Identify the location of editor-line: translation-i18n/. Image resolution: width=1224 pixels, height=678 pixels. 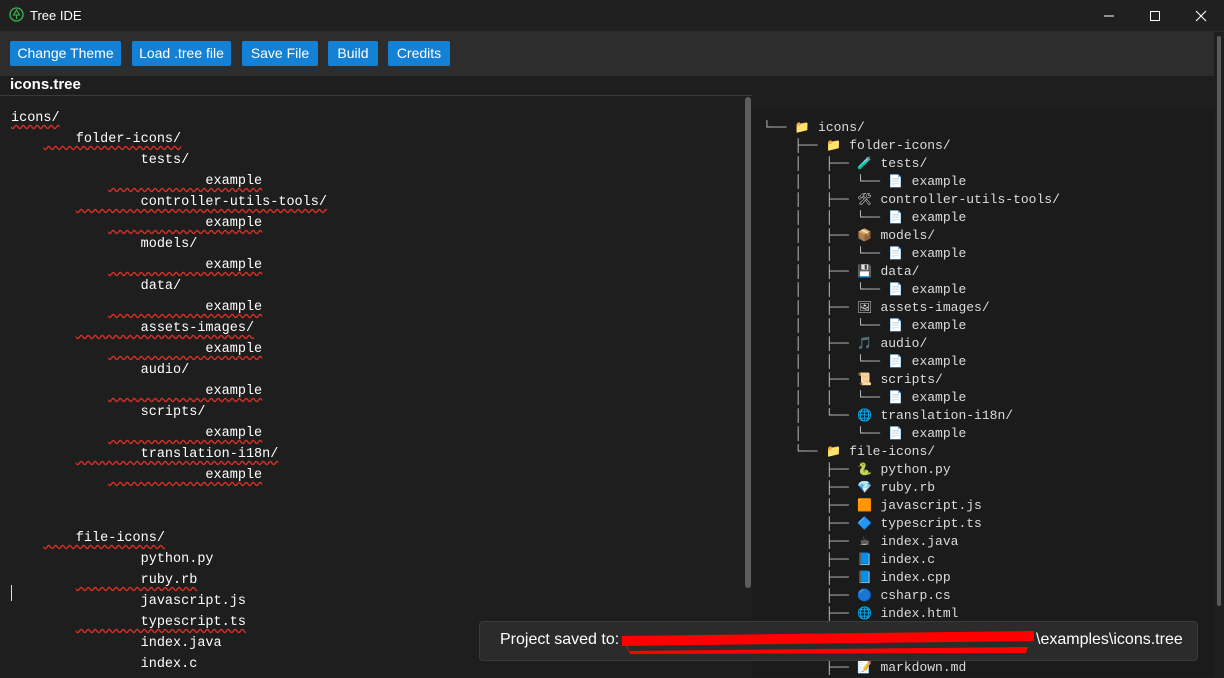
(169, 454).